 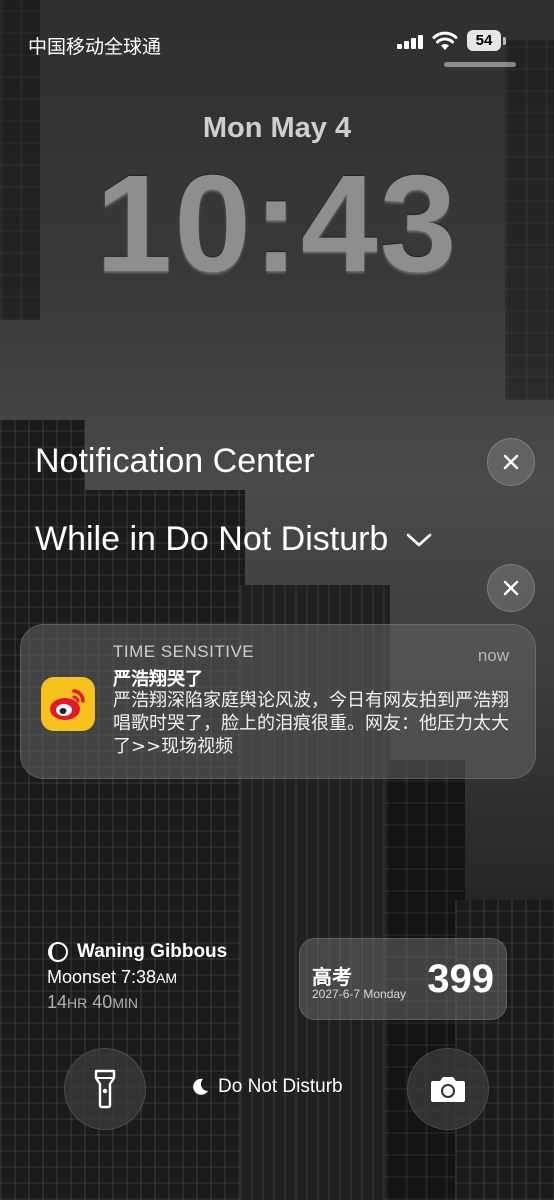 I want to click on countdown-date: 2027-6-7 Monday, so click(x=359, y=994).